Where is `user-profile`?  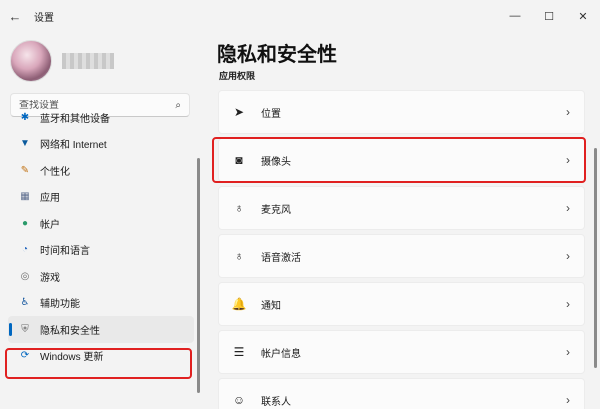 user-profile is located at coordinates (62, 61).